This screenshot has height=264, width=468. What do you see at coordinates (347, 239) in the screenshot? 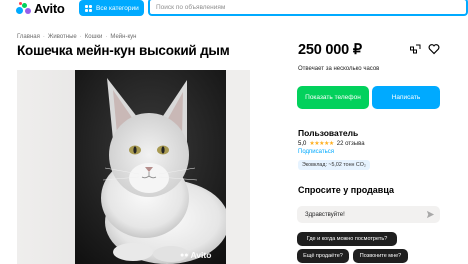
I see `quick-question-chip: Где и когда можно посмотреть?` at bounding box center [347, 239].